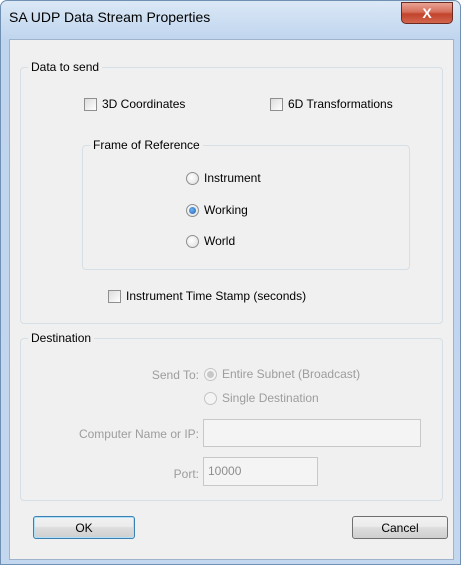  Describe the element at coordinates (210, 374) in the screenshot. I see `broadcast-radio` at that location.